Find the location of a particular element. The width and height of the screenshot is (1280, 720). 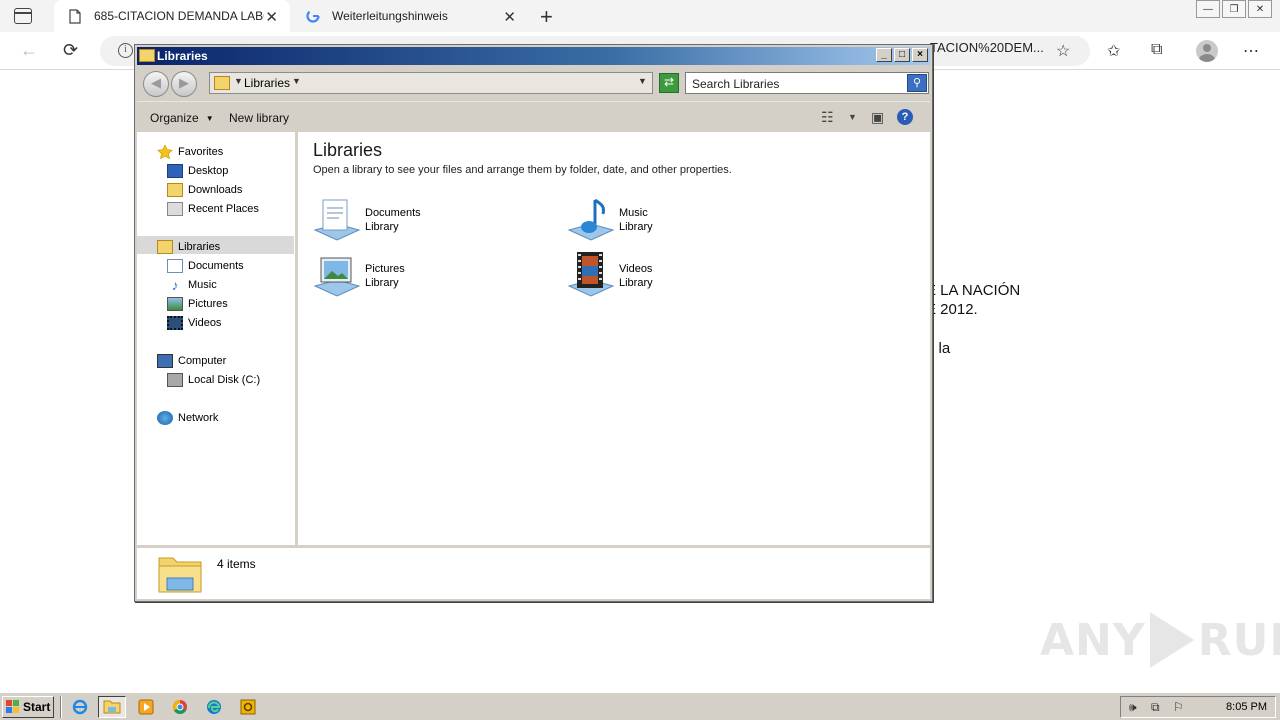

action-center-flag-icon: ⚐ is located at coordinates (1178, 707).